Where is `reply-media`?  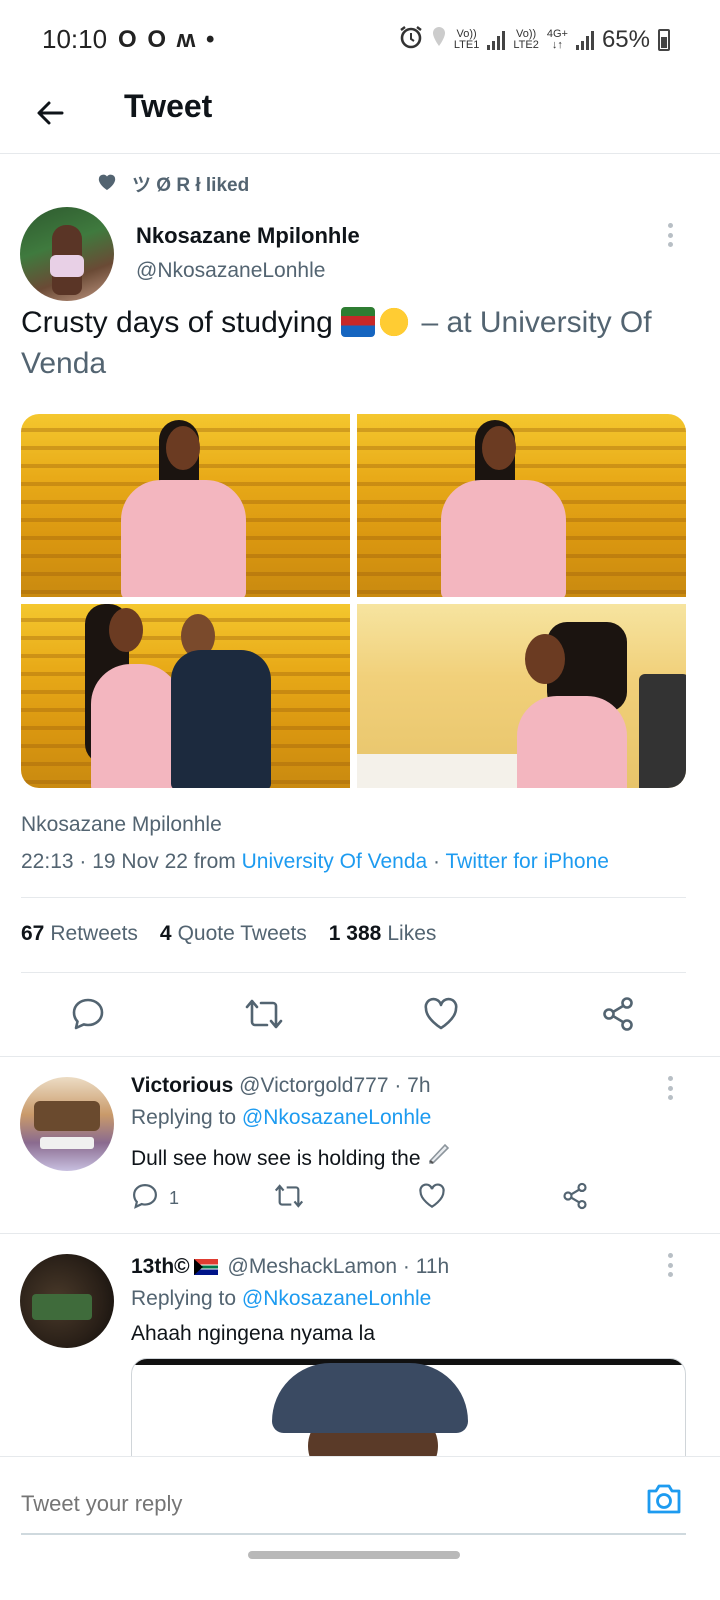 reply-media is located at coordinates (408, 1413).